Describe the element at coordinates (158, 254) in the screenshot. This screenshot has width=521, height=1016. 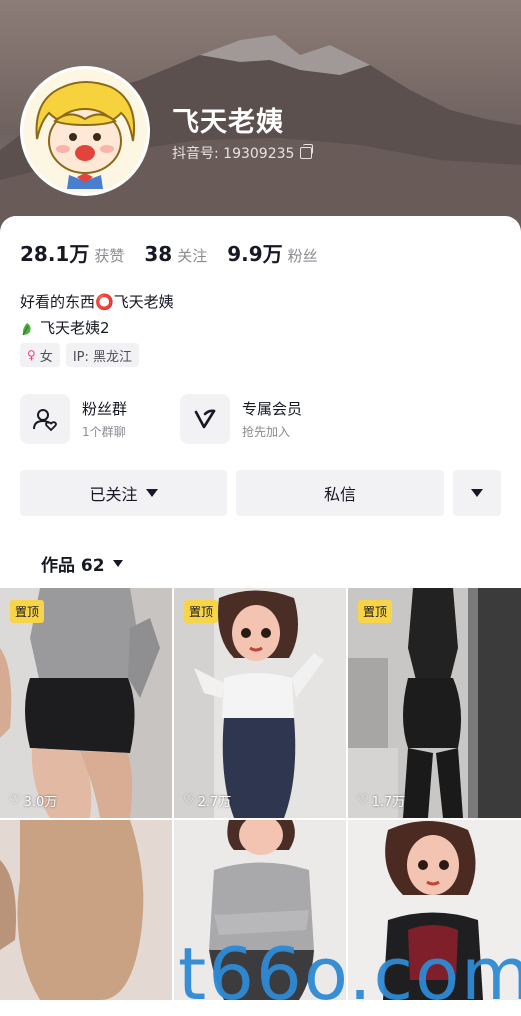
I see `stat-following-number: 38` at that location.